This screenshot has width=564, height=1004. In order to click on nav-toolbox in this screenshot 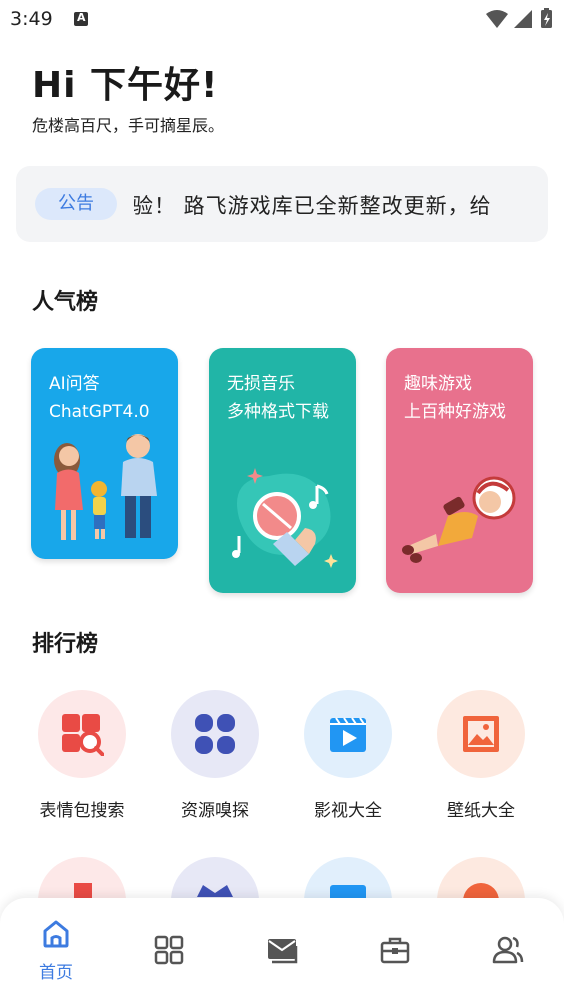, I will do `click(395, 950)`.